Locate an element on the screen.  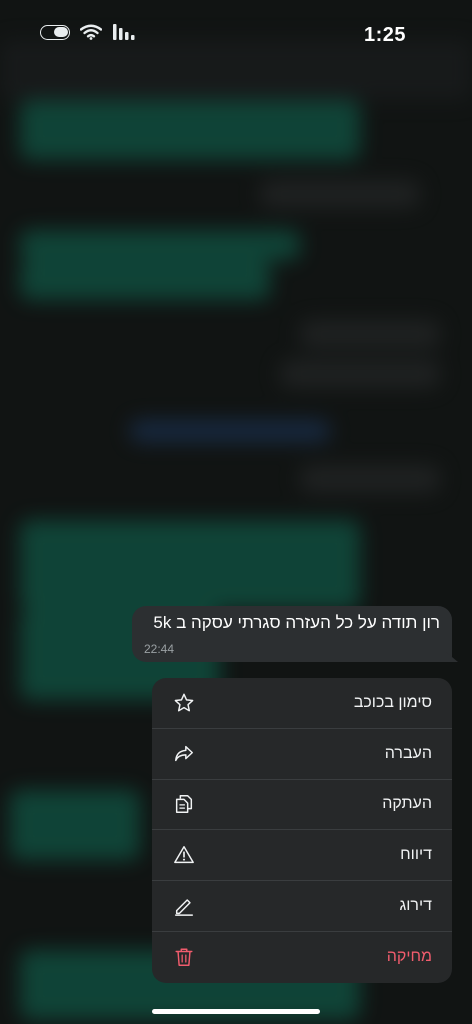
star-icon is located at coordinates (184, 703).